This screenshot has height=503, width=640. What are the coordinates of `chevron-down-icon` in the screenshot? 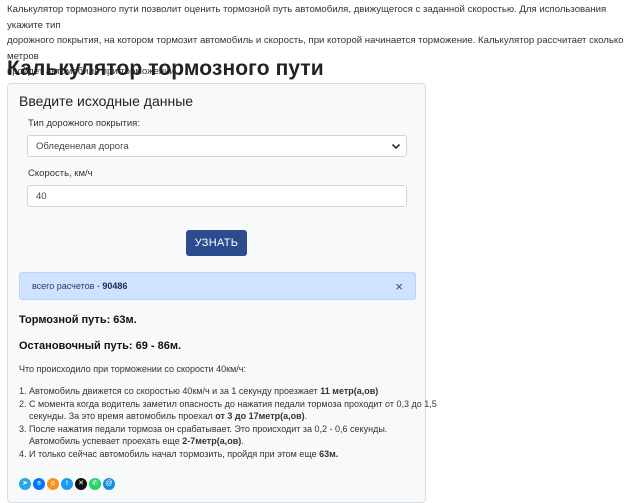 It's located at (396, 146).